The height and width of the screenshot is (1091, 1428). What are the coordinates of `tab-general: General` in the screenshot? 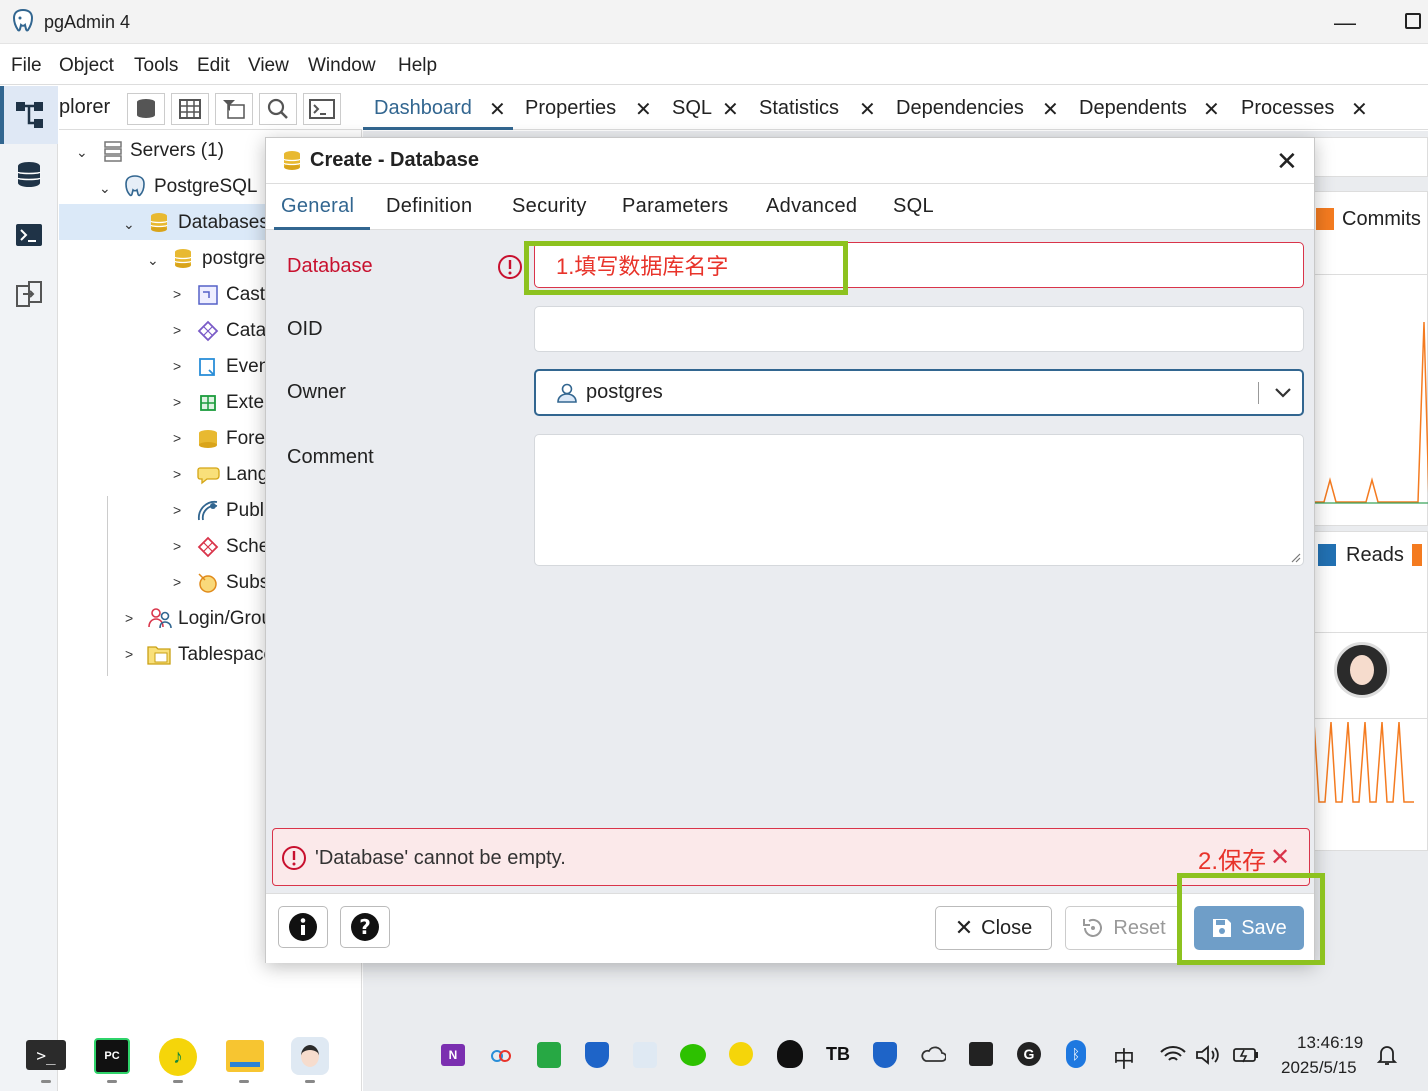 It's located at (317, 206).